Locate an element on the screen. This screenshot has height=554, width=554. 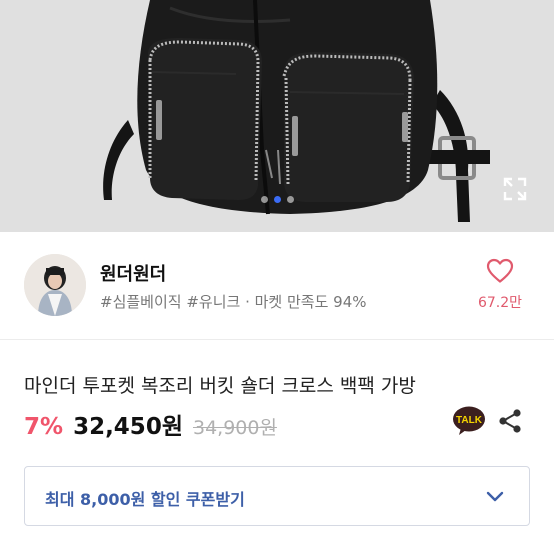
heart-outline-icon is located at coordinates (500, 271).